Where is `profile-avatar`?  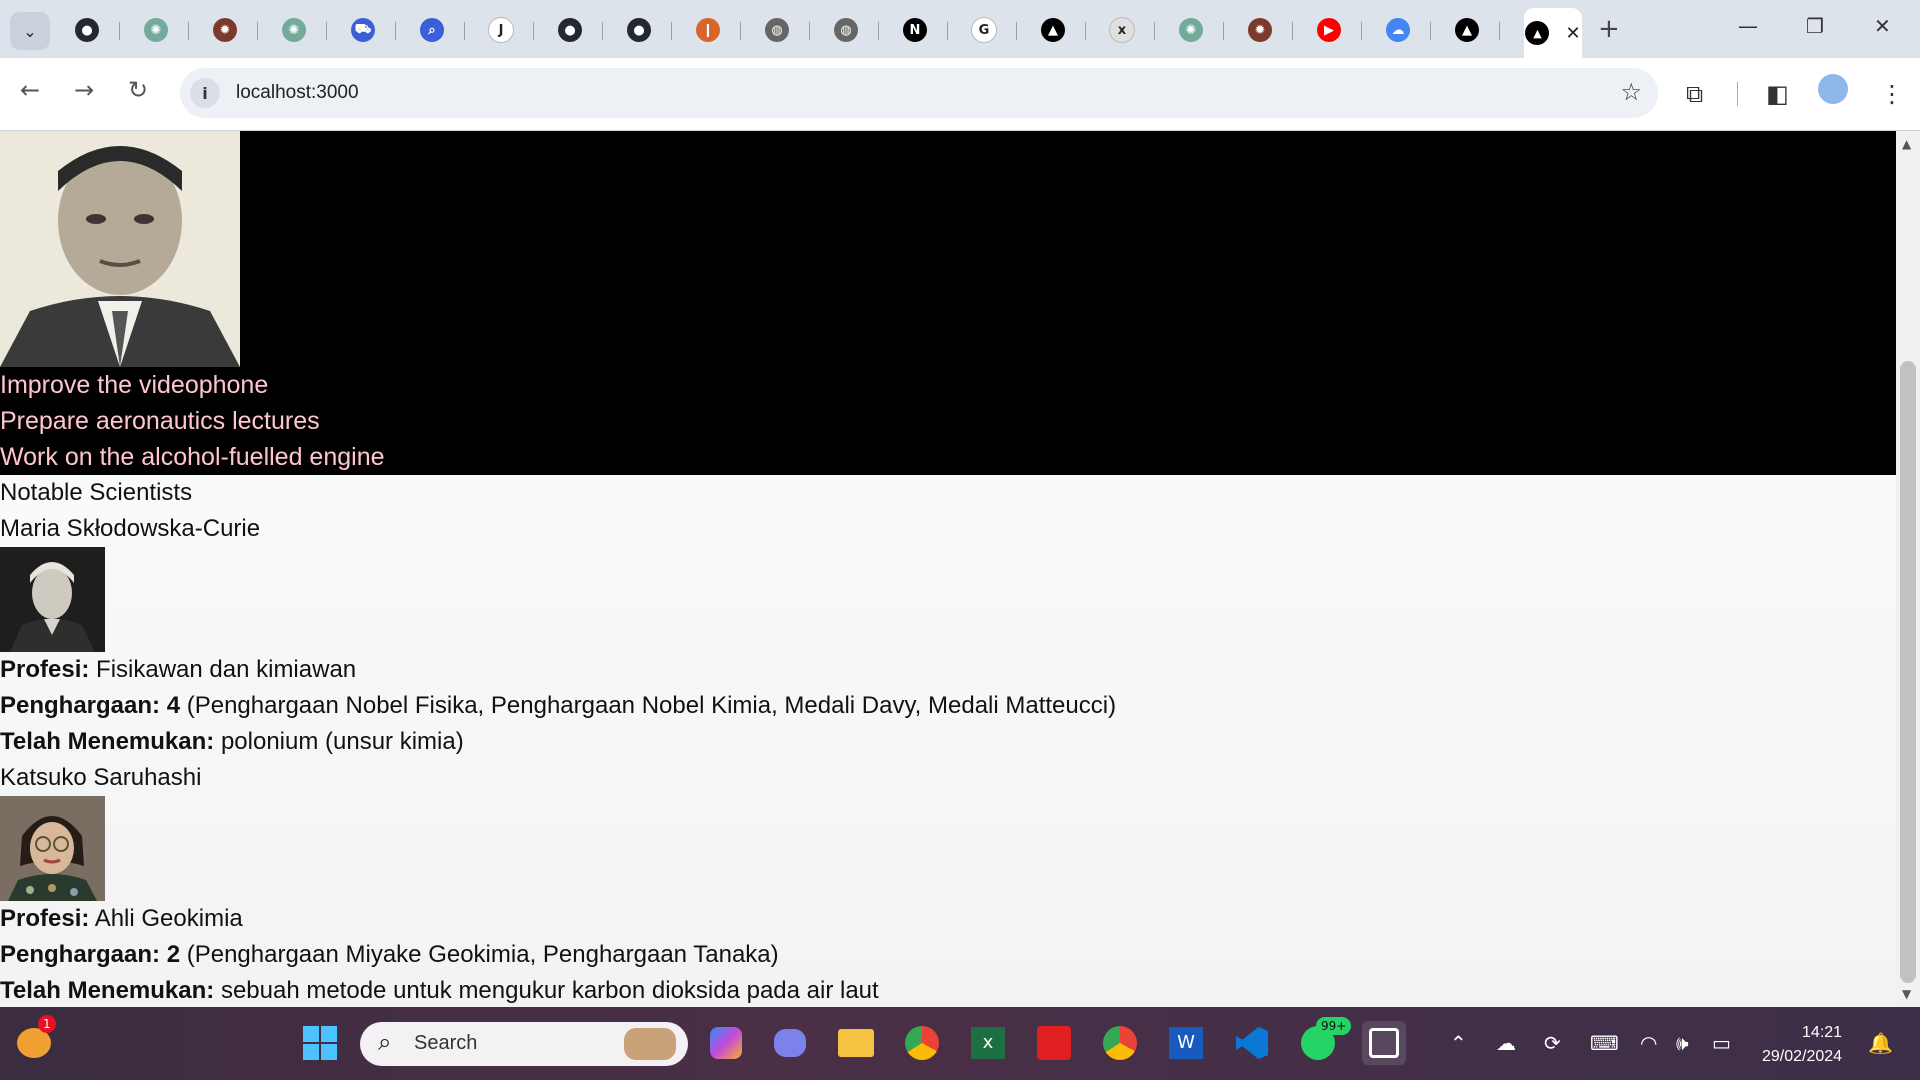 profile-avatar is located at coordinates (1833, 89).